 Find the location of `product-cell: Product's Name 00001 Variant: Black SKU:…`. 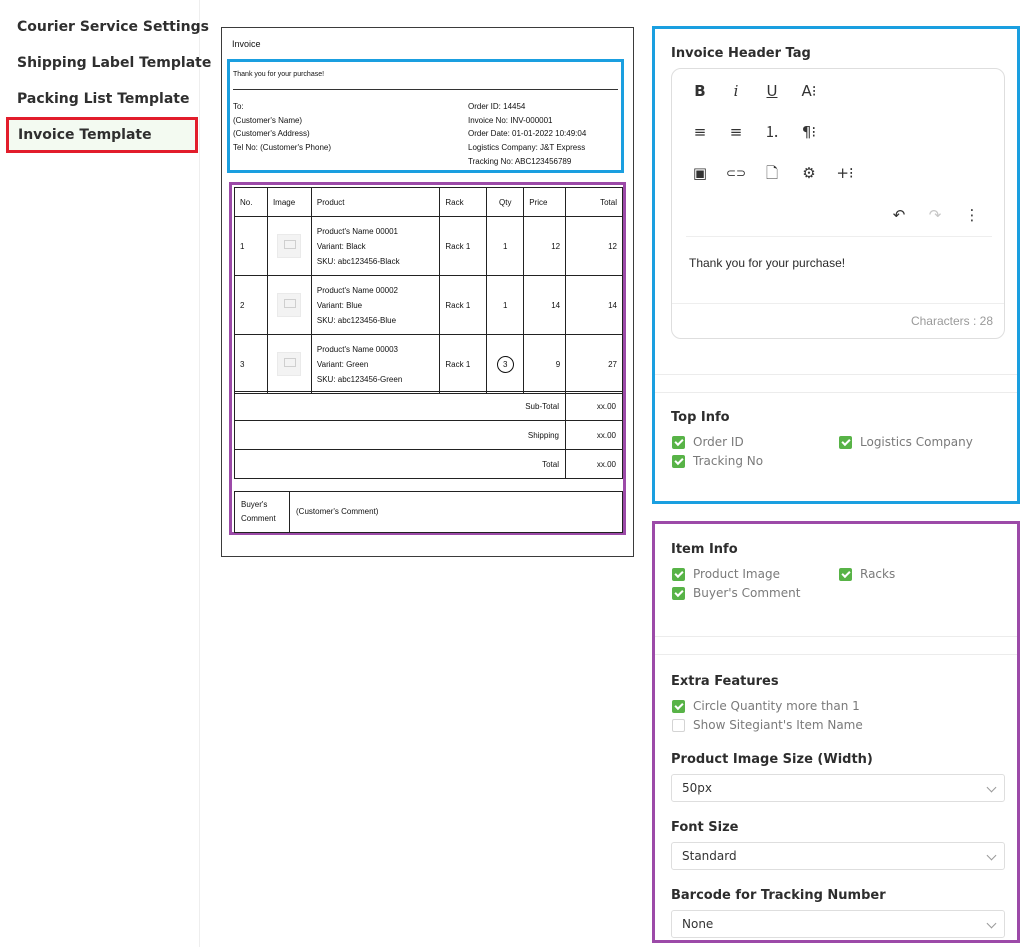

product-cell: Product's Name 00001 Variant: Black SKU:… is located at coordinates (375, 246).